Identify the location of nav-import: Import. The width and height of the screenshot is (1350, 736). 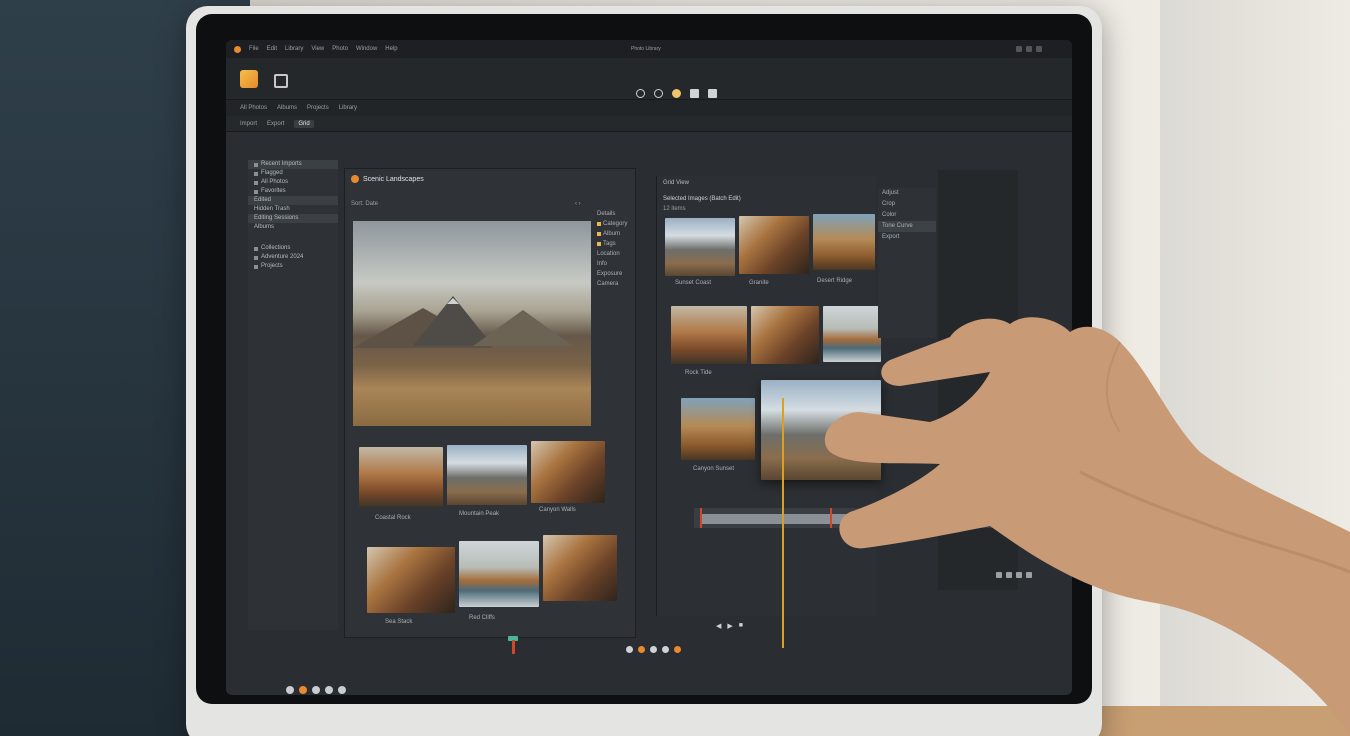
(248, 124).